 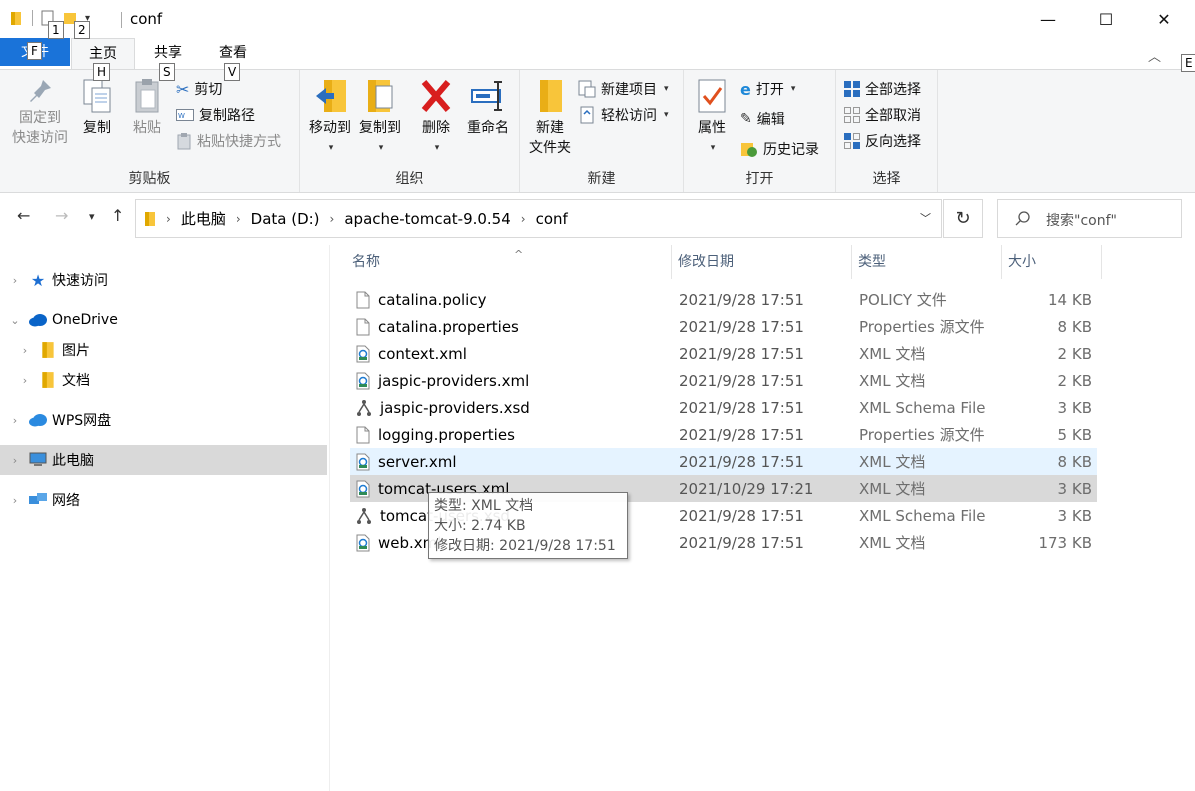 What do you see at coordinates (163, 380) in the screenshot?
I see `nav-documents: › 文档` at bounding box center [163, 380].